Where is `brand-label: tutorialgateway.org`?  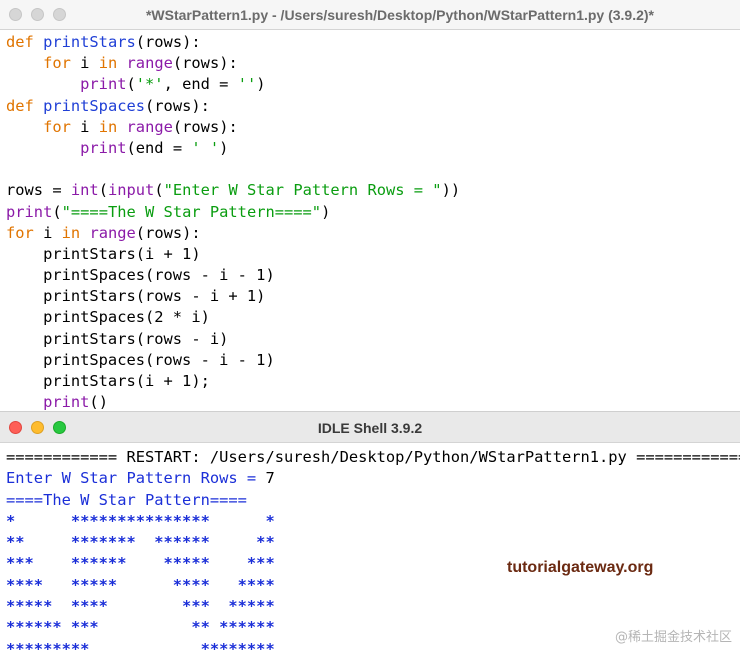
brand-label: tutorialgateway.org is located at coordinates (580, 567).